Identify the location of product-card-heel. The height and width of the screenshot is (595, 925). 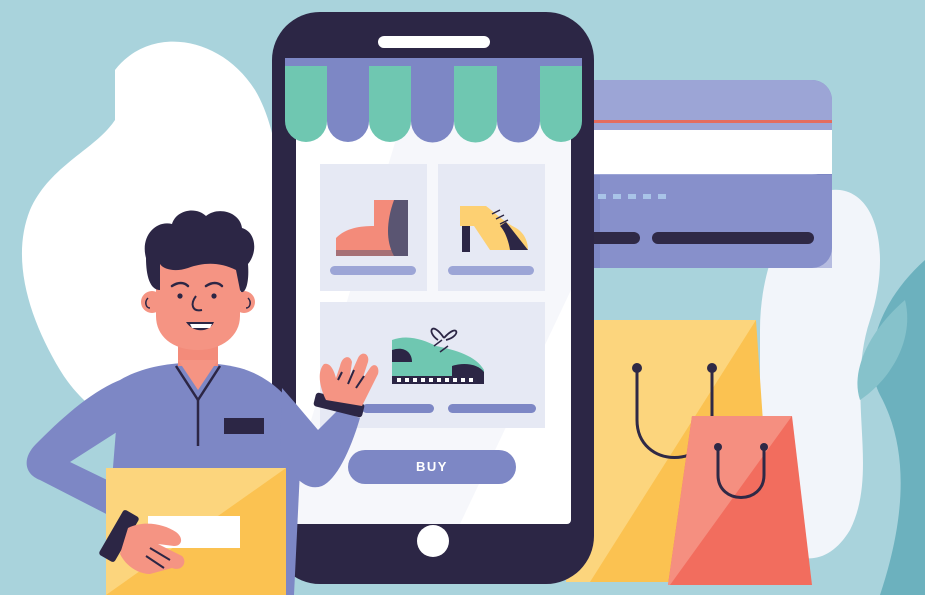
(491, 227).